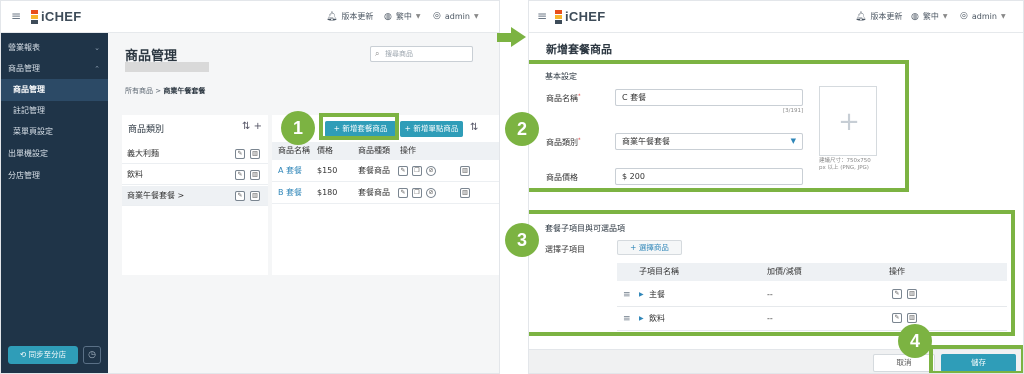 The image size is (1024, 374). Describe the element at coordinates (290, 193) in the screenshot. I see `product-name-link: B 套餐` at that location.